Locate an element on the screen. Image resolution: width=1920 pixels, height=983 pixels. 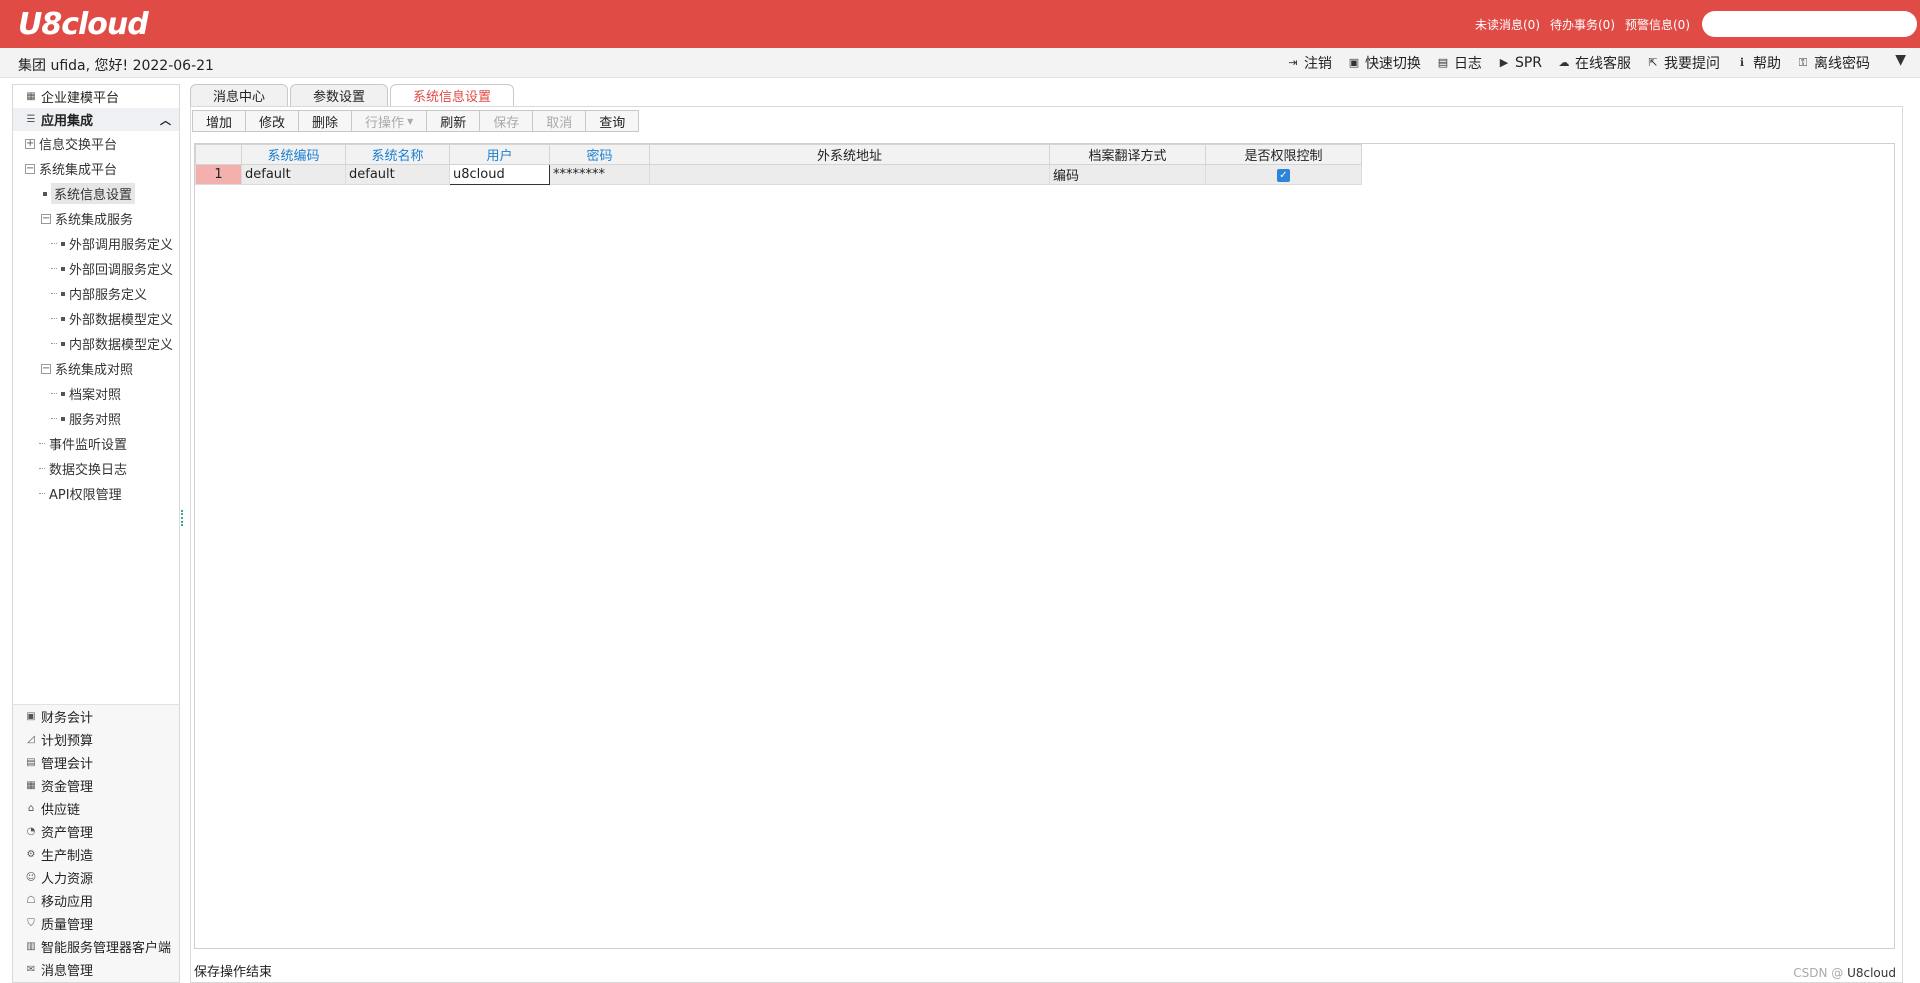
table-header-row: 系统编码 系统名称 用户 密码 外系统地址 档案翻译方式 是否权限控制 is located at coordinates (778, 154).